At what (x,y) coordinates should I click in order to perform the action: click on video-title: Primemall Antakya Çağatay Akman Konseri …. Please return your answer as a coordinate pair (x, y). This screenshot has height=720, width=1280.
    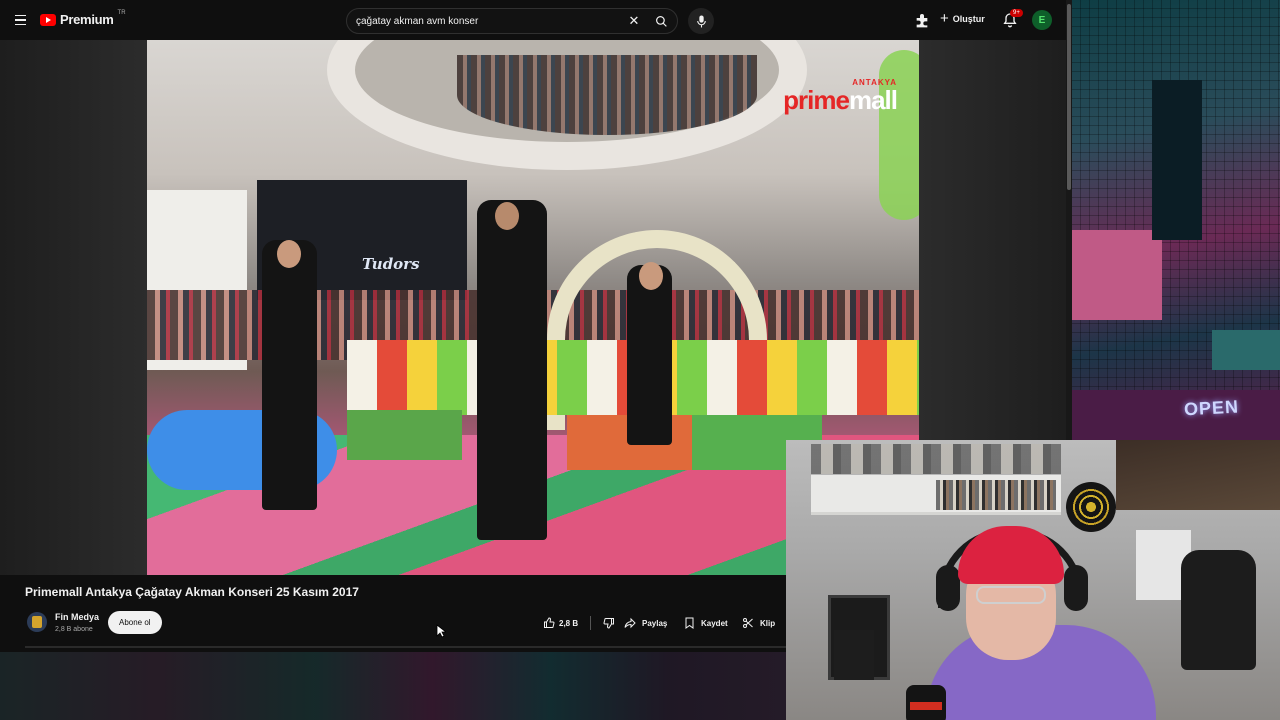
    Looking at the image, I should click on (192, 592).